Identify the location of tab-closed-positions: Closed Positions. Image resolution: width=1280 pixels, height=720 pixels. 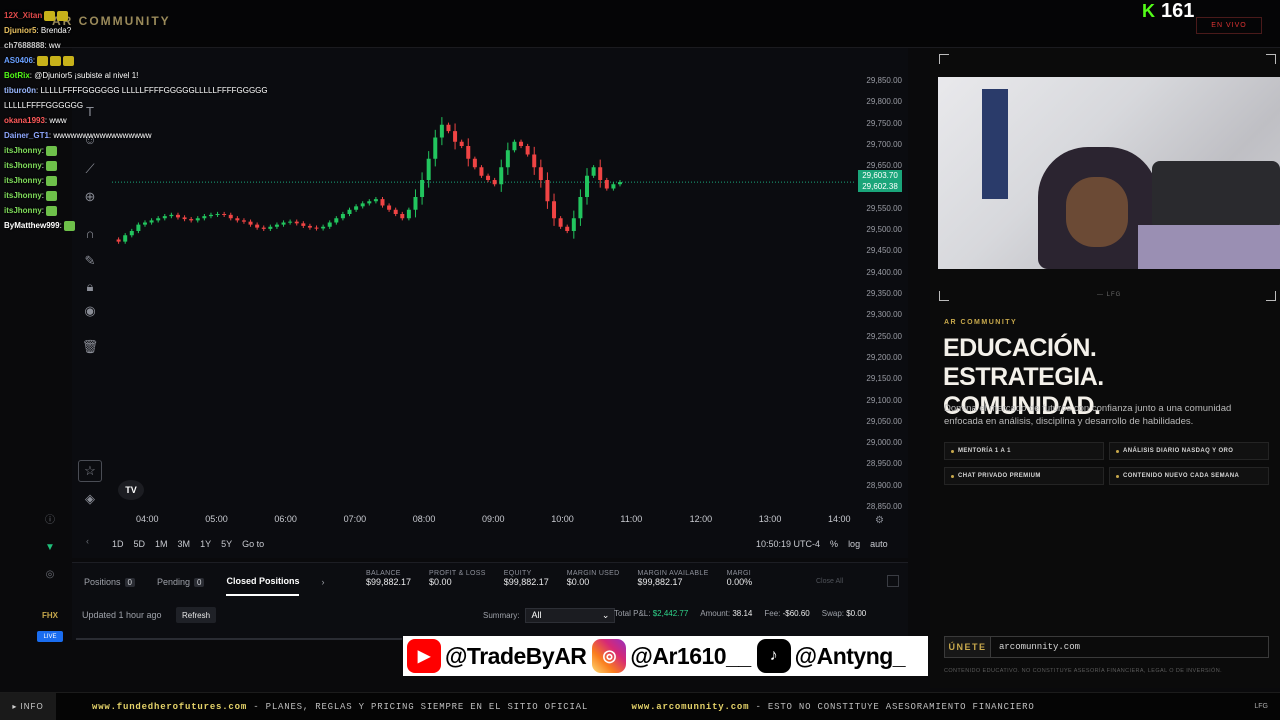
(263, 586).